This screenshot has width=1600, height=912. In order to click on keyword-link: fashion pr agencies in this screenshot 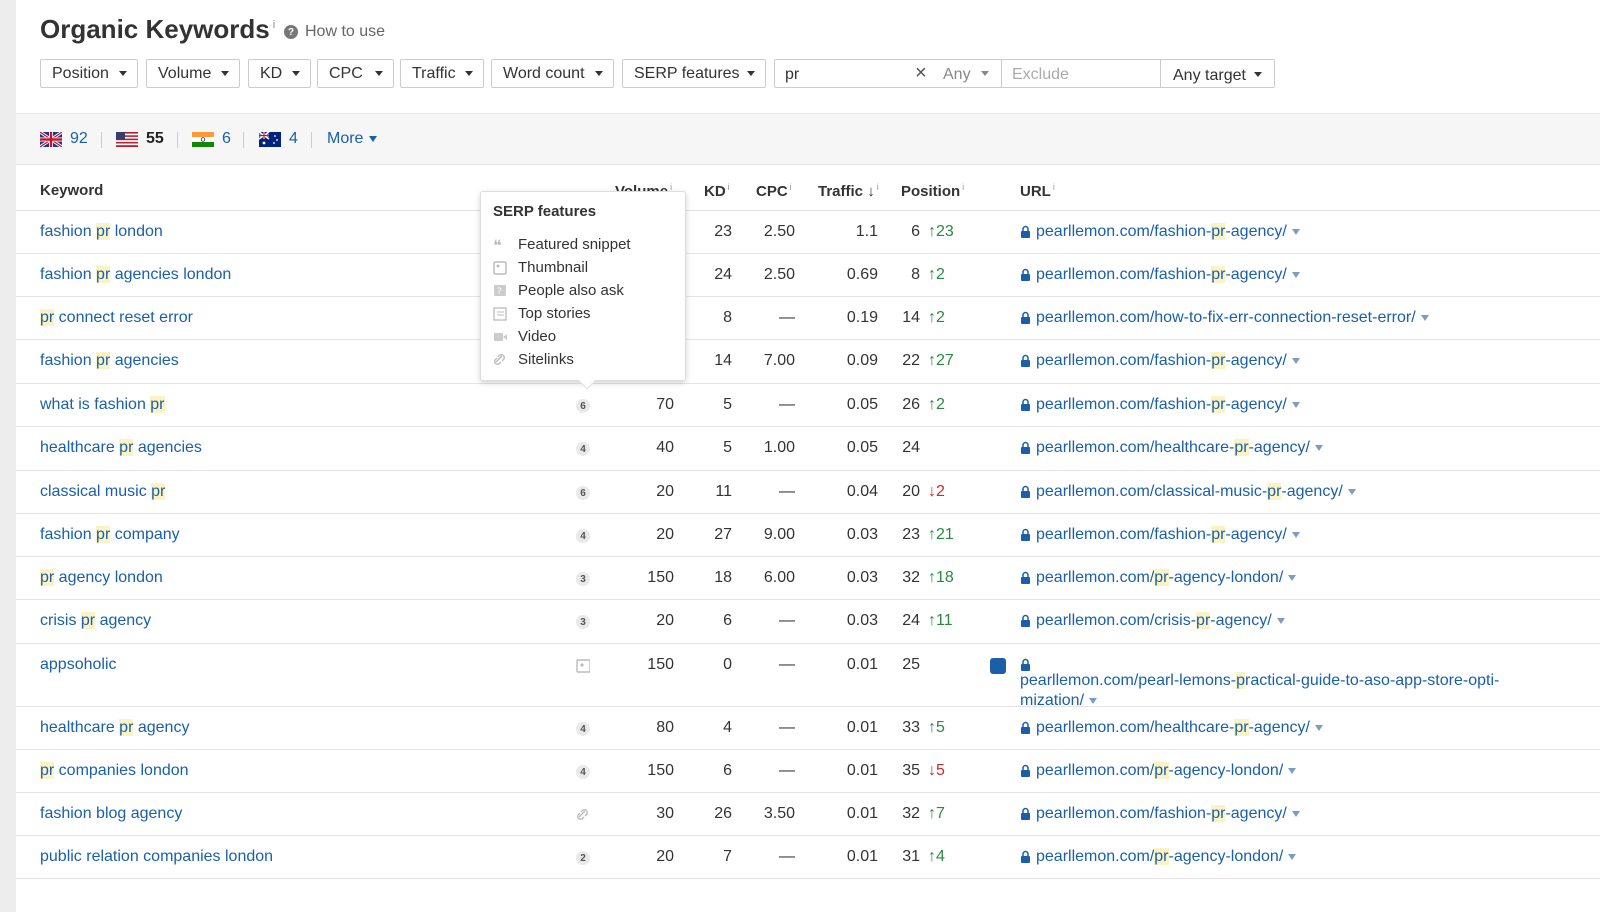, I will do `click(109, 361)`.